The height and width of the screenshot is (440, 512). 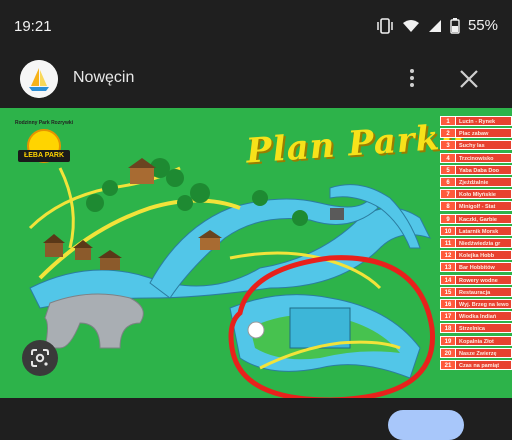 What do you see at coordinates (256, 78) in the screenshot?
I see `app-header: Nowęcin` at bounding box center [256, 78].